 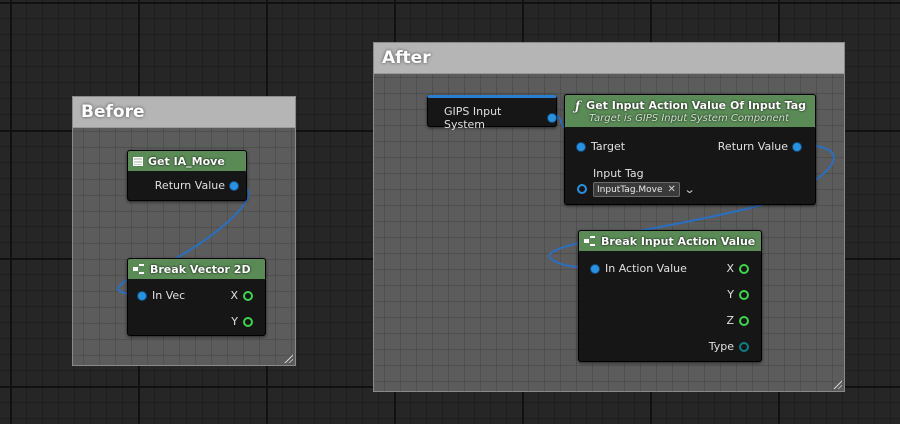 I want to click on input-tag-chip: InputTag.Move ✕, so click(x=636, y=189).